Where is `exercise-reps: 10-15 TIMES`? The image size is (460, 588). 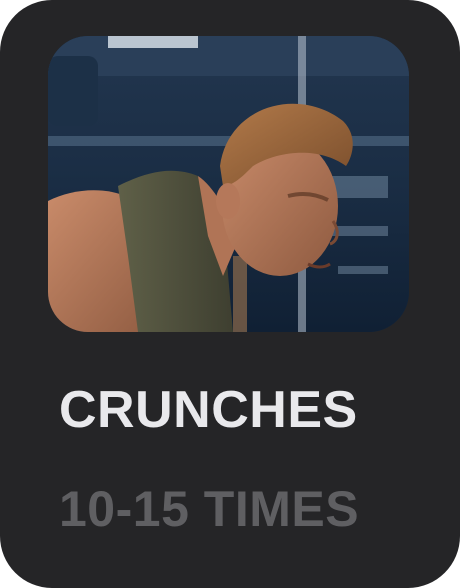
exercise-reps: 10-15 TIMES is located at coordinates (209, 509).